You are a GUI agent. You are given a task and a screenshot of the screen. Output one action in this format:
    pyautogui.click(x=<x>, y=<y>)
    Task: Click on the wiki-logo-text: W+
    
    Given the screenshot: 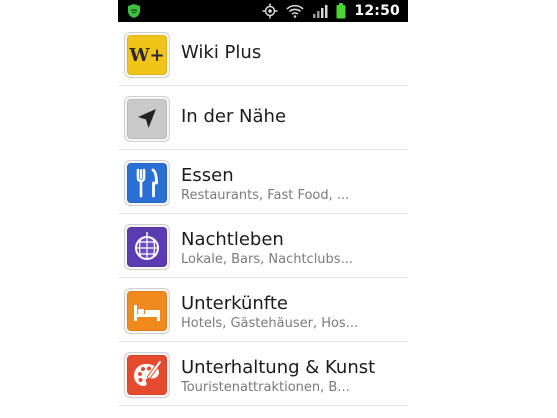 What is the action you would take?
    pyautogui.click(x=147, y=55)
    